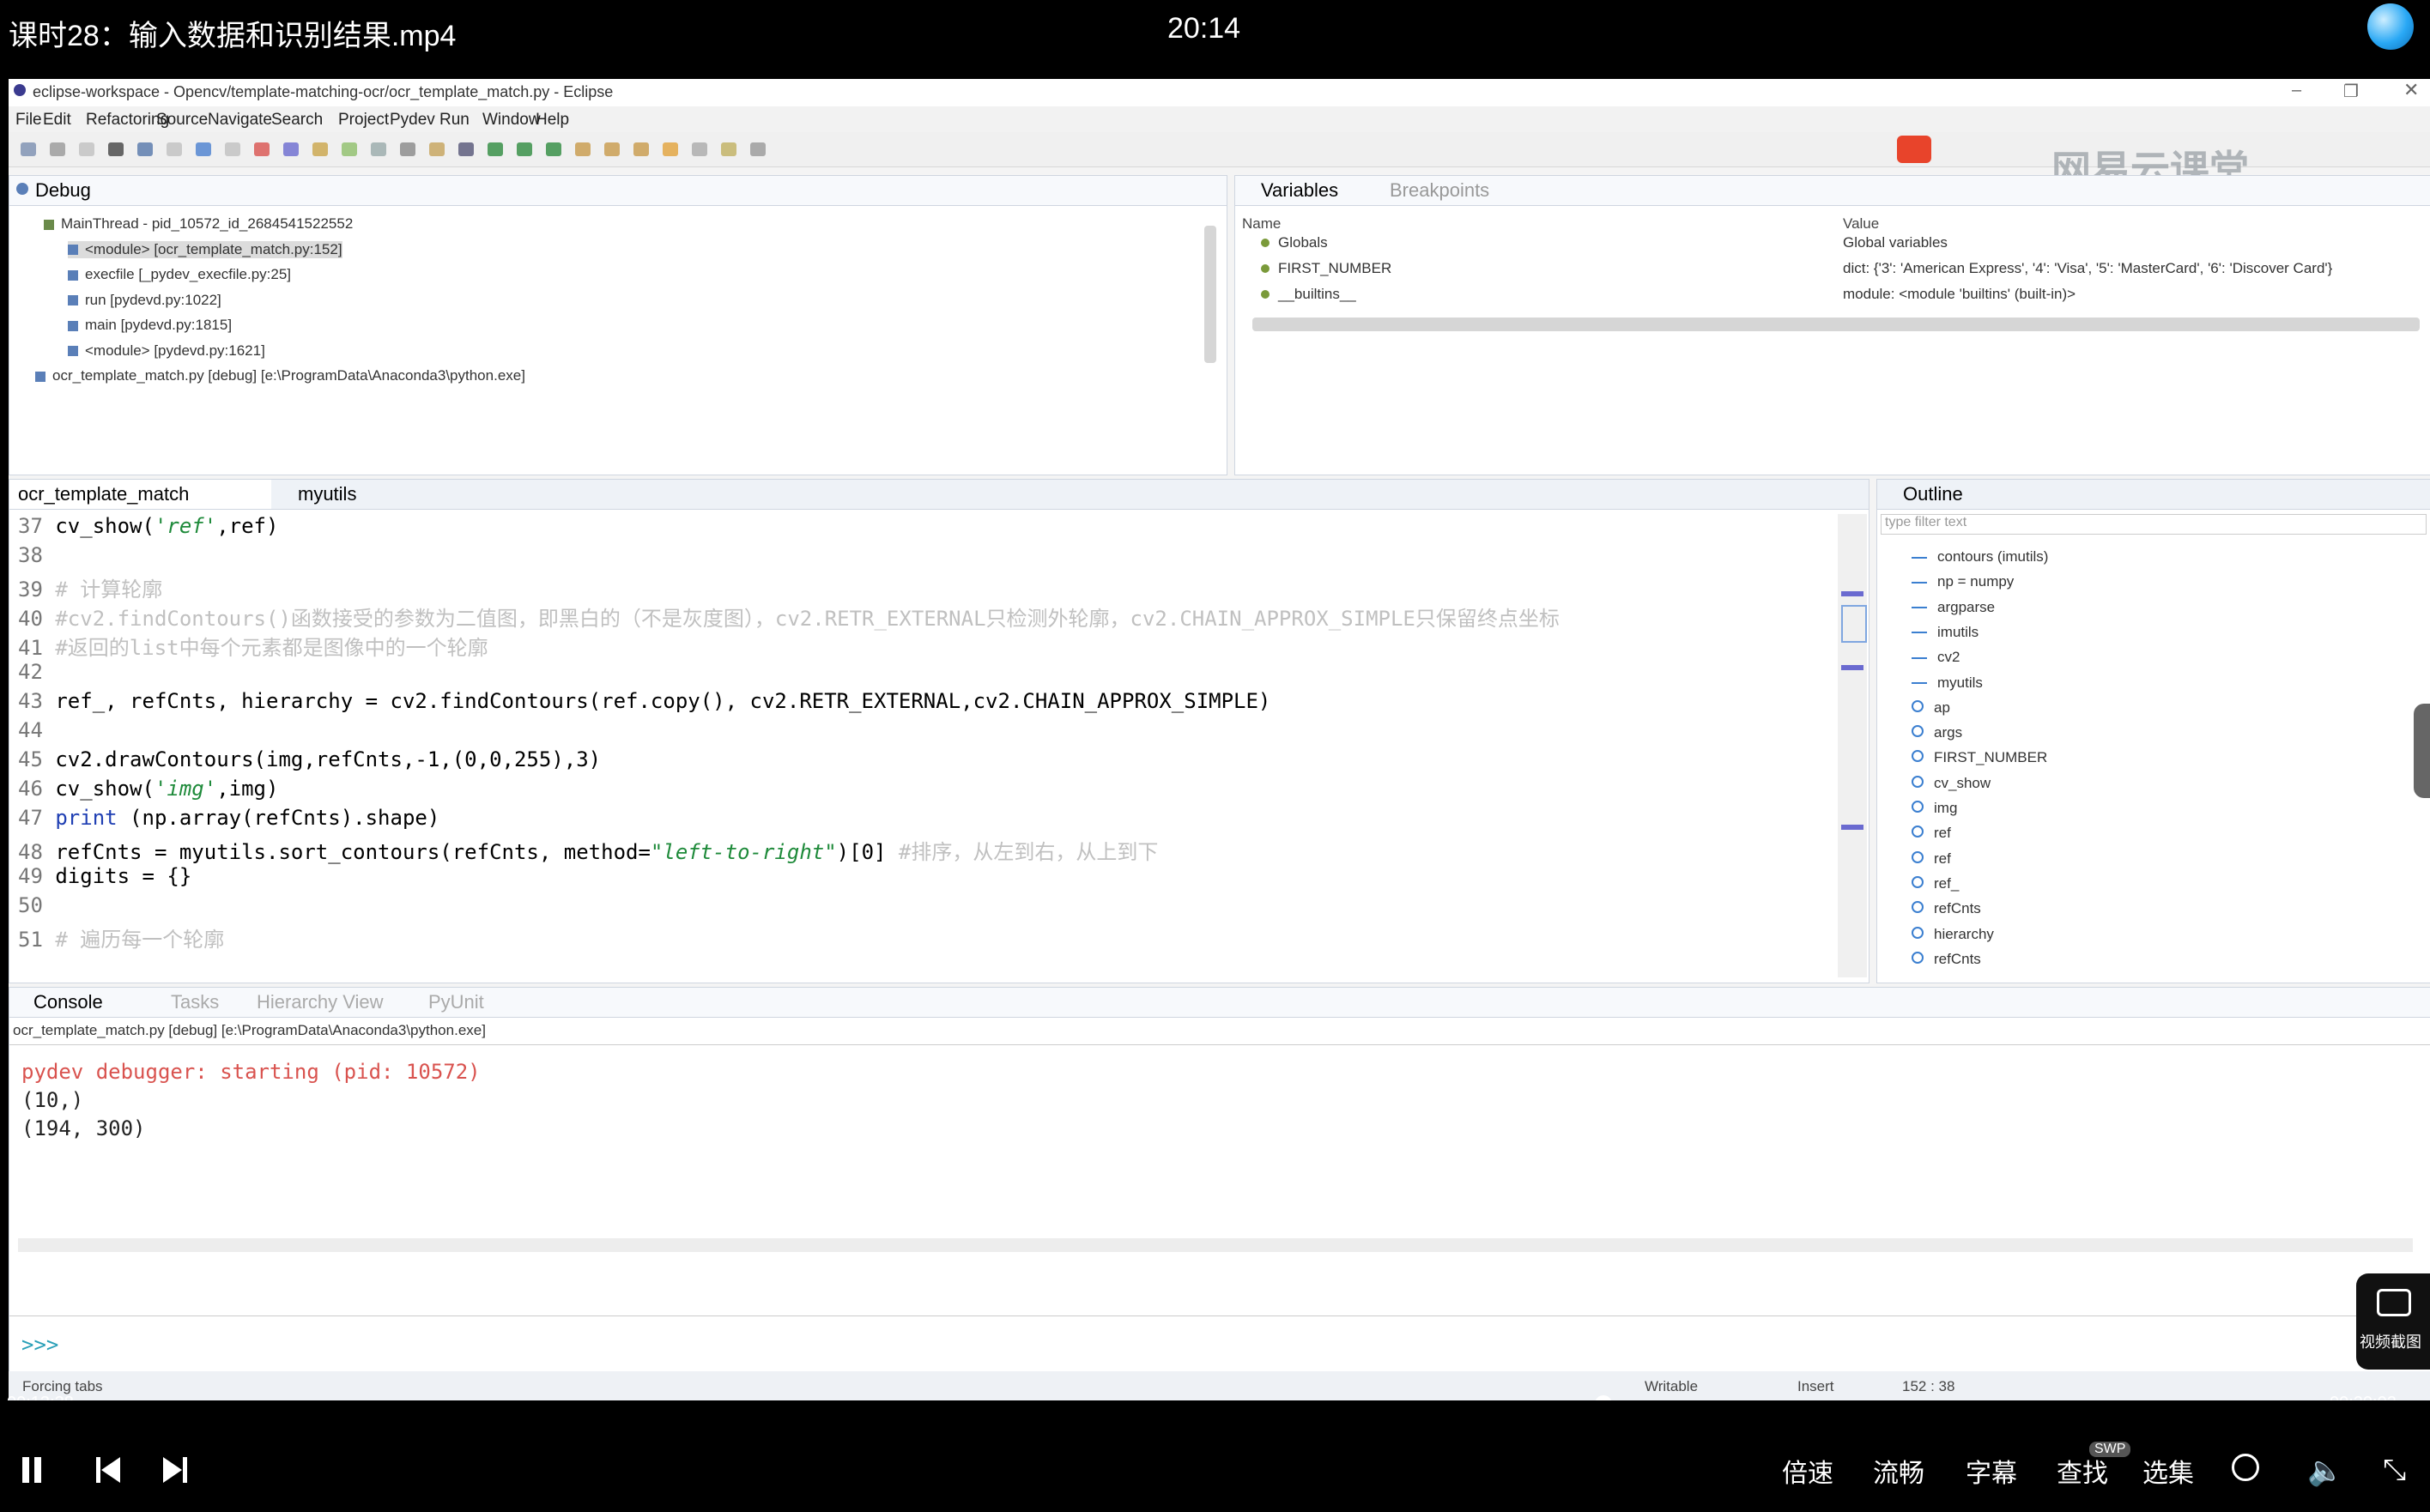  What do you see at coordinates (2393, 1321) in the screenshot?
I see `screenshot-button: 视频截图` at bounding box center [2393, 1321].